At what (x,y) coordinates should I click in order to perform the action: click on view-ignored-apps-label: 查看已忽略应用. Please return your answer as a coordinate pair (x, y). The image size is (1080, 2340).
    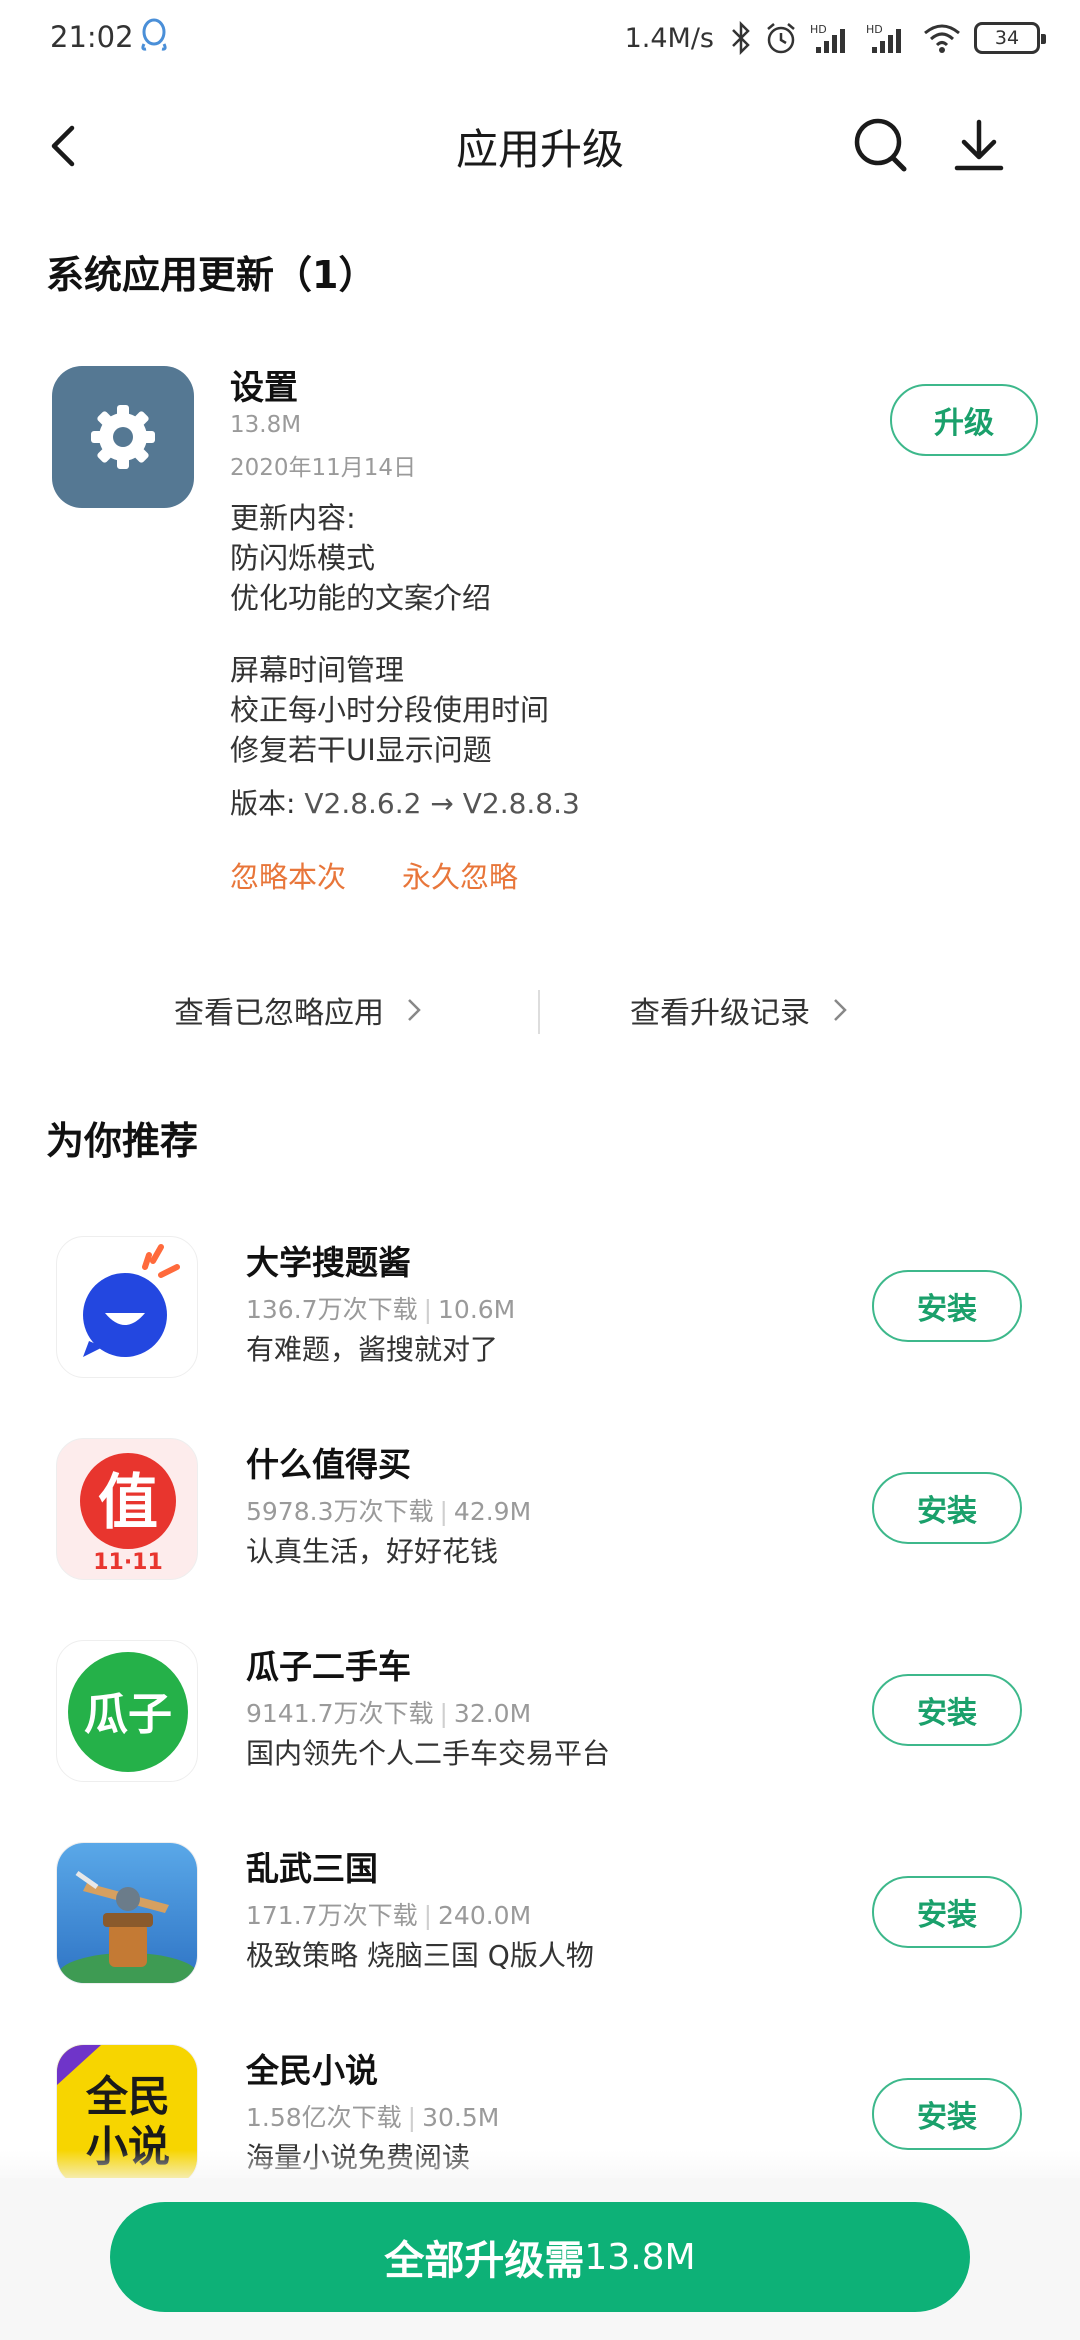
    Looking at the image, I should click on (279, 1013).